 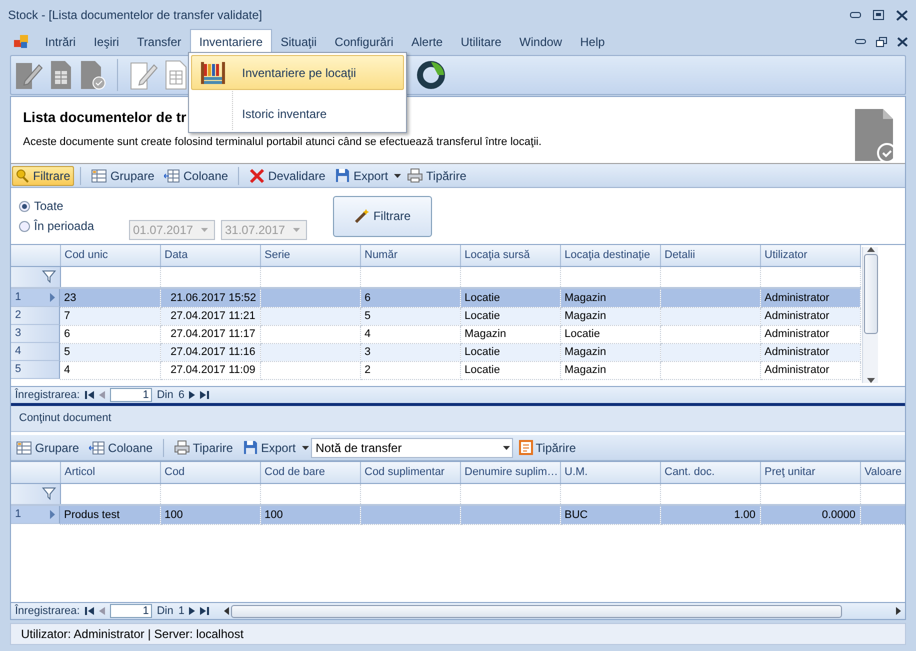 I want to click on column-header: U.M., so click(x=610, y=472).